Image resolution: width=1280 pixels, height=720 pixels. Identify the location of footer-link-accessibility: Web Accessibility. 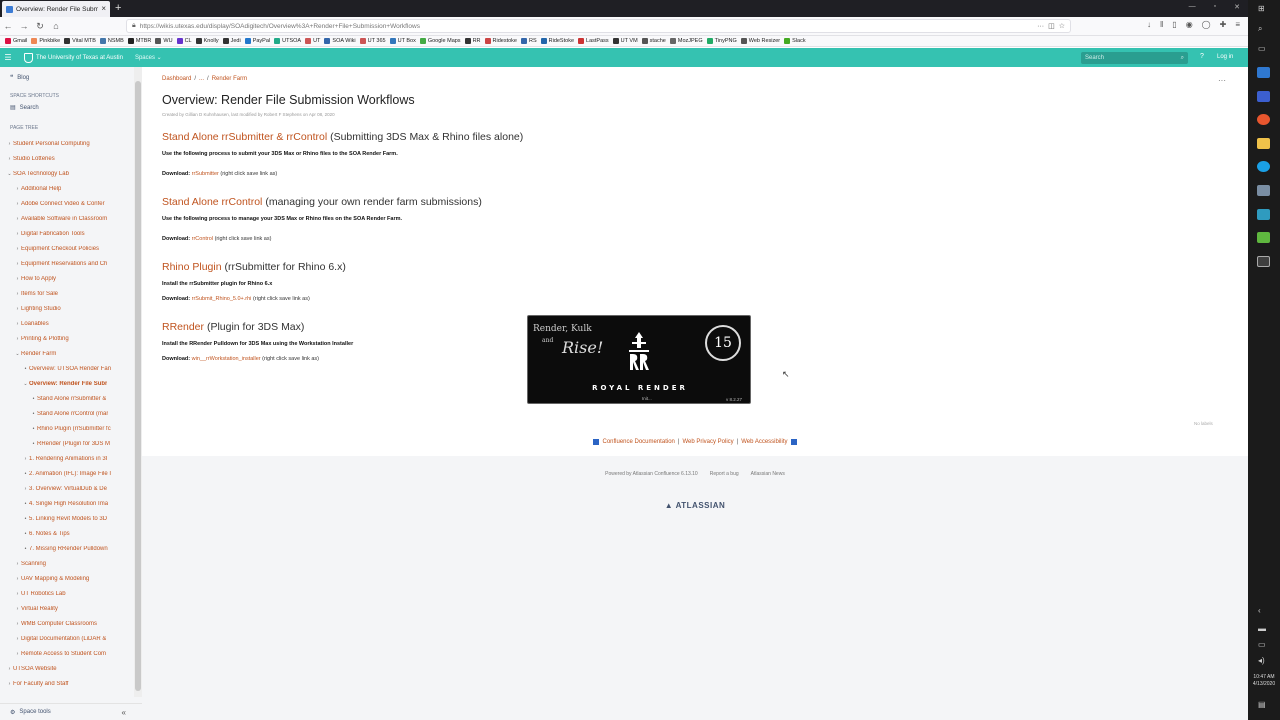
(764, 442).